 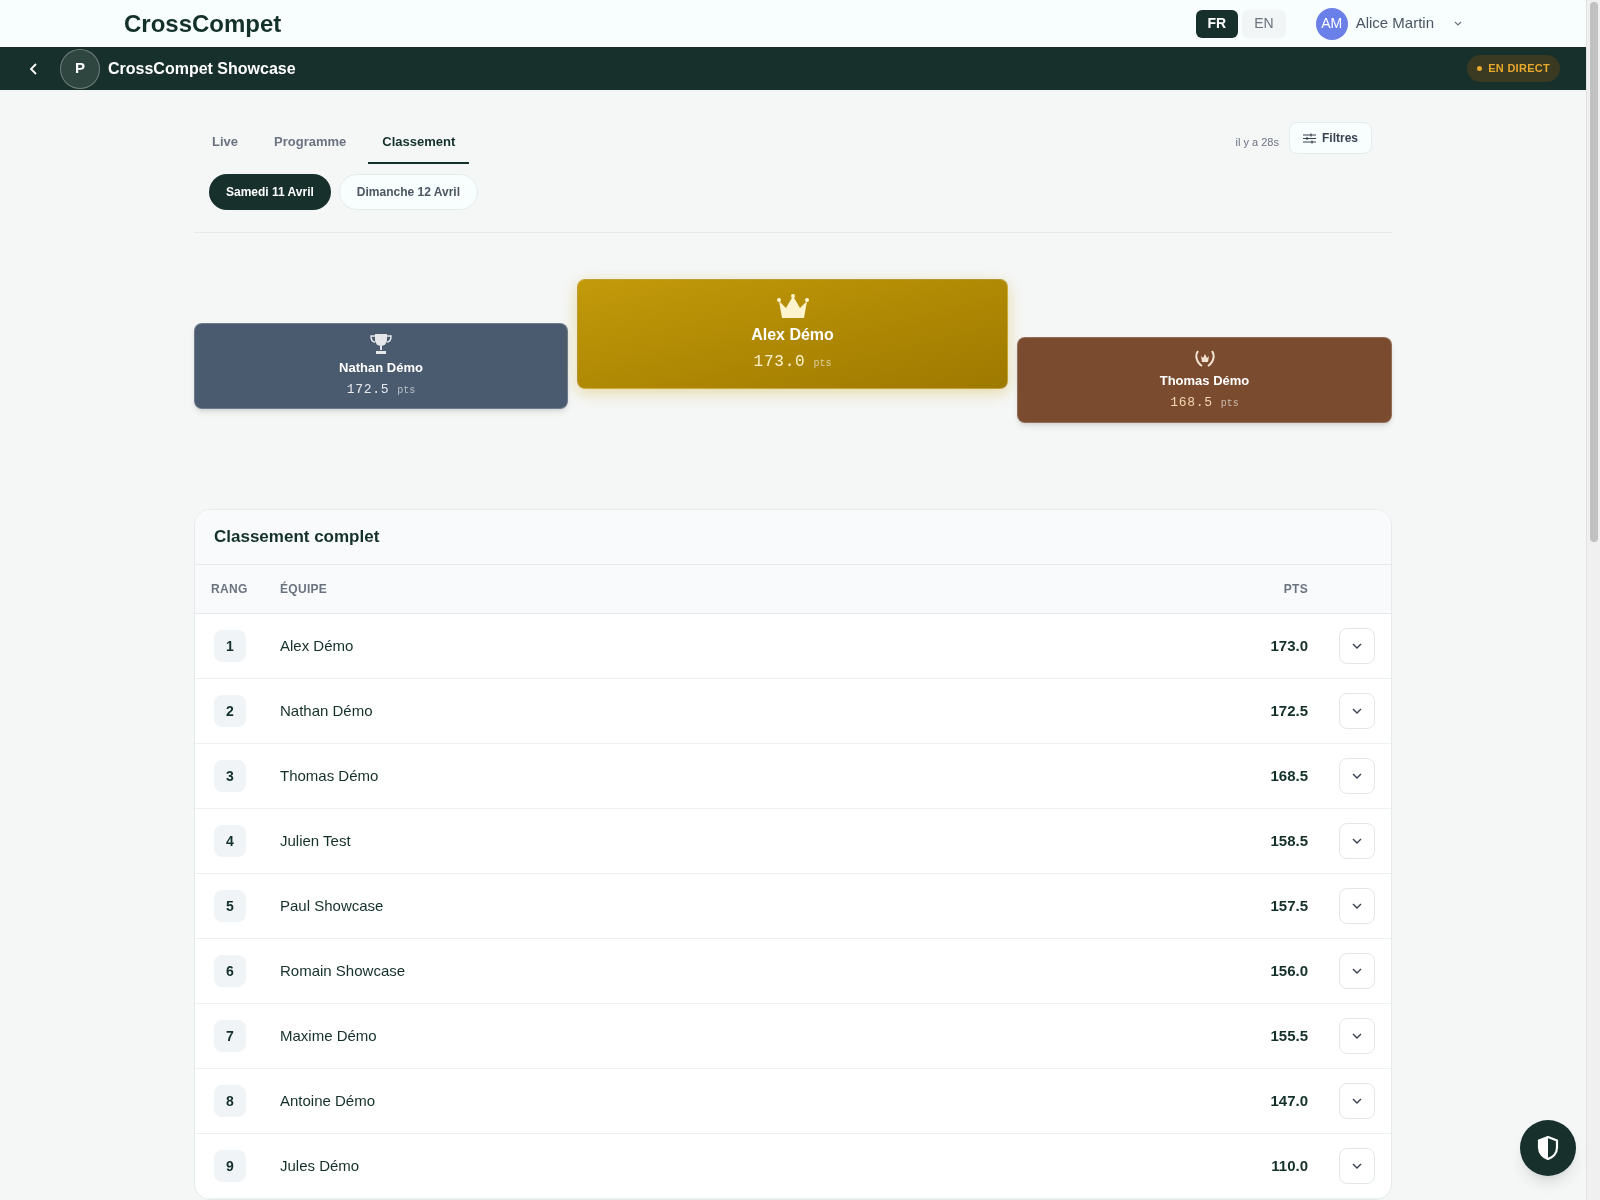 I want to click on team-name: Thomas Démo, so click(x=330, y=775).